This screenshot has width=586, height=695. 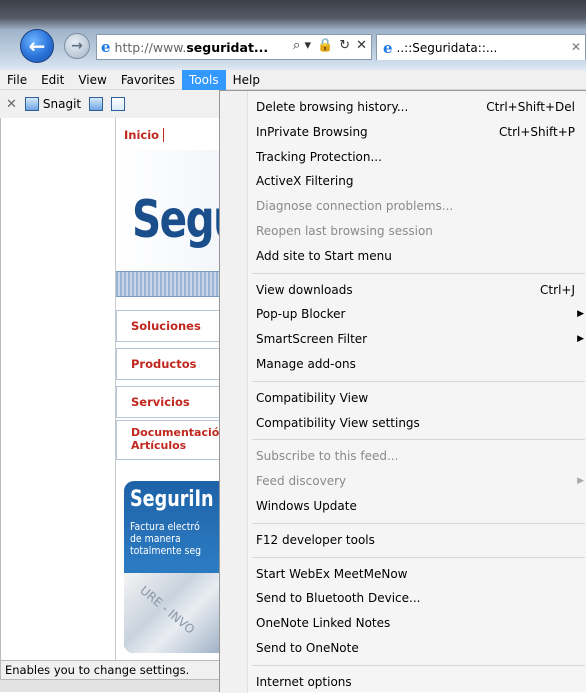 I want to click on nav-inicio-link: Inicio, so click(x=144, y=135).